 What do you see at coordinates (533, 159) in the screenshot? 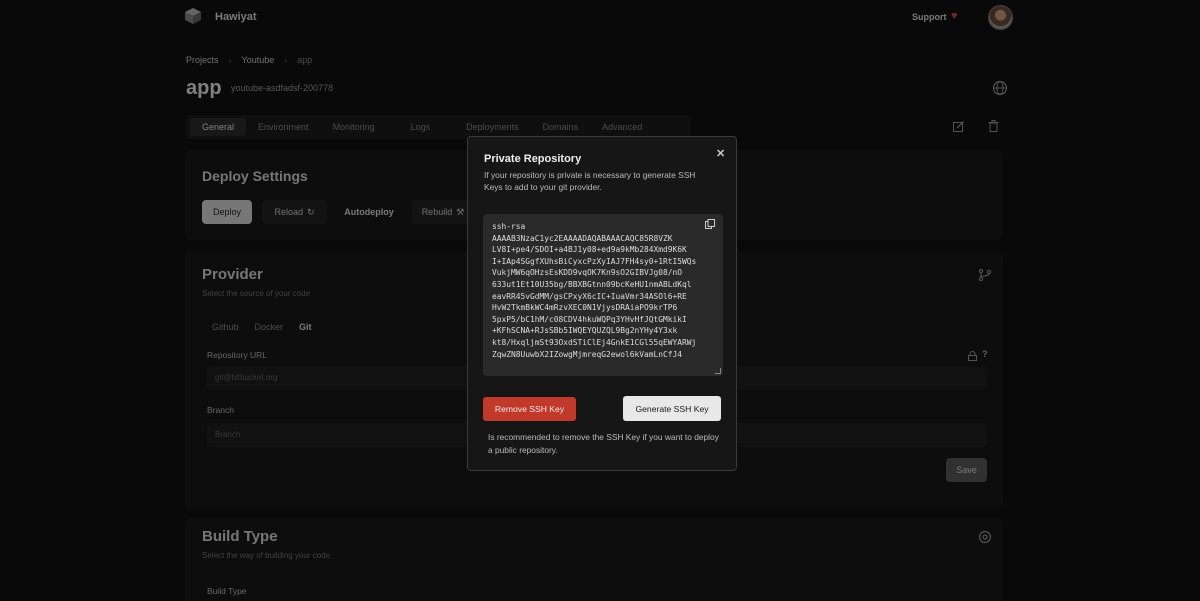
I see `dialog-title: Private Repository` at bounding box center [533, 159].